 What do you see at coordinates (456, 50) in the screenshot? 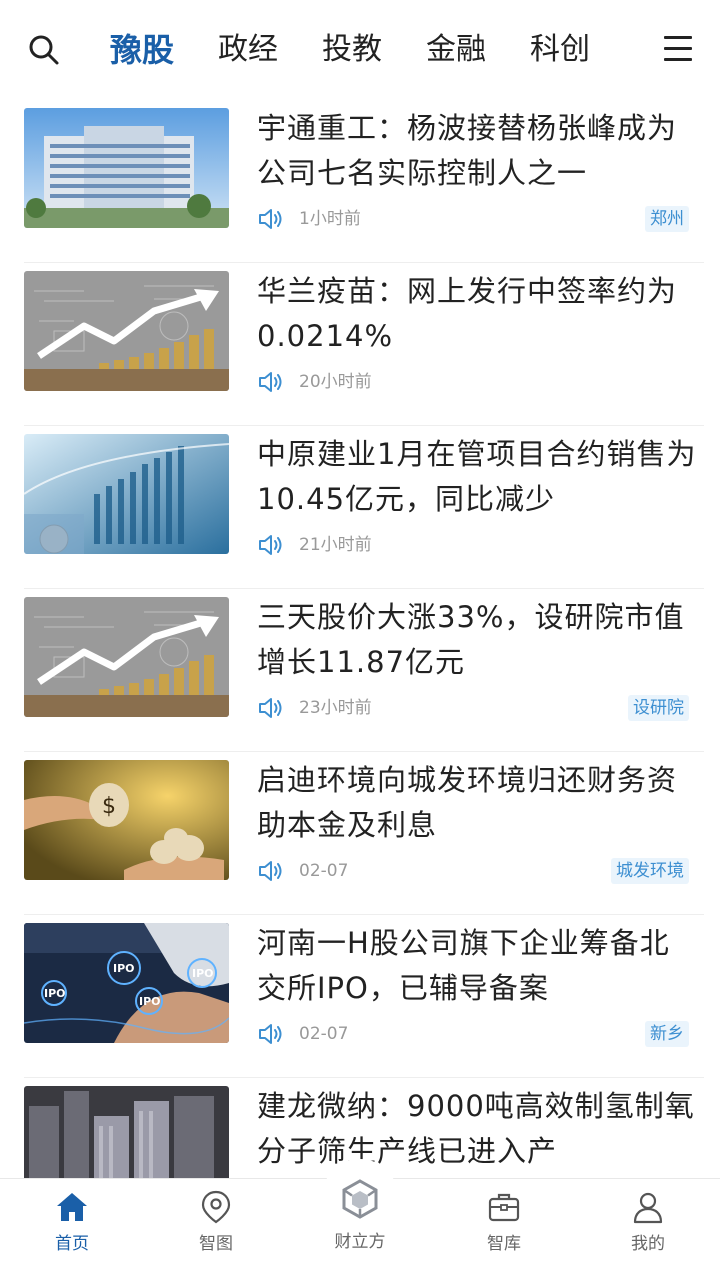
I see `tab-jinrong: 金融` at bounding box center [456, 50].